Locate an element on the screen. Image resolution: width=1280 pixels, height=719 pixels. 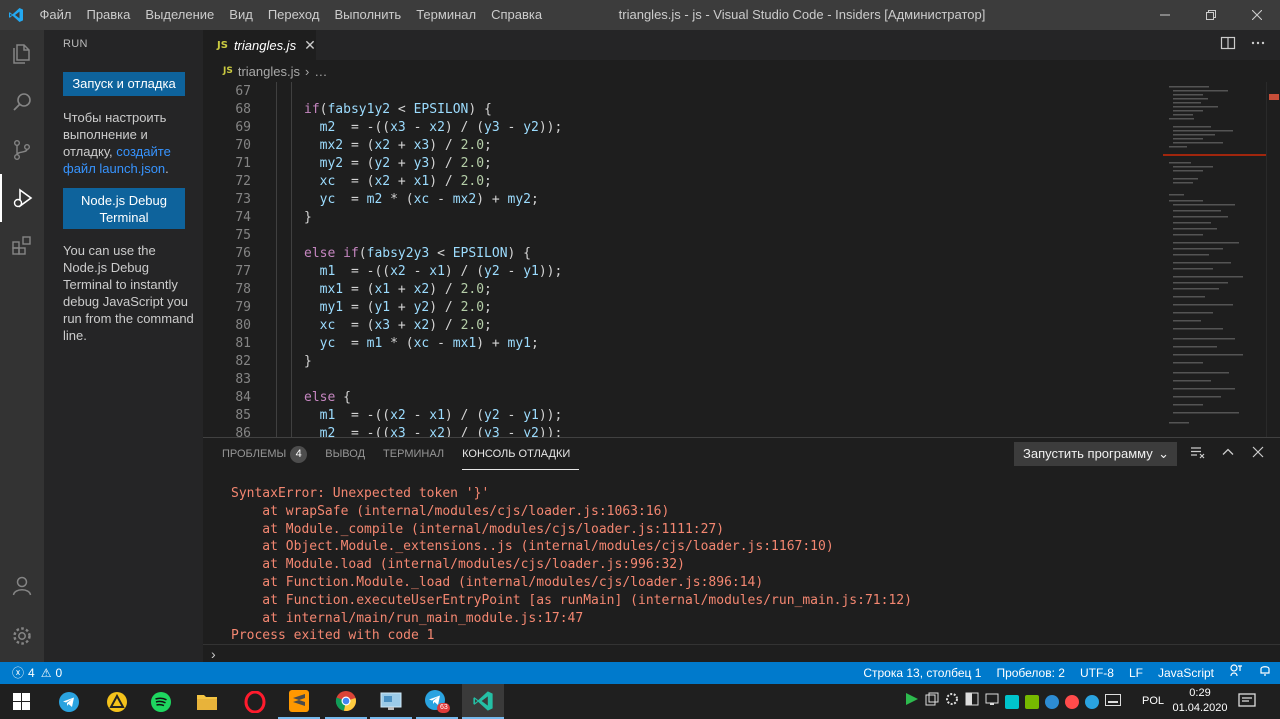
warning-count: 0 is located at coordinates (59, 673).